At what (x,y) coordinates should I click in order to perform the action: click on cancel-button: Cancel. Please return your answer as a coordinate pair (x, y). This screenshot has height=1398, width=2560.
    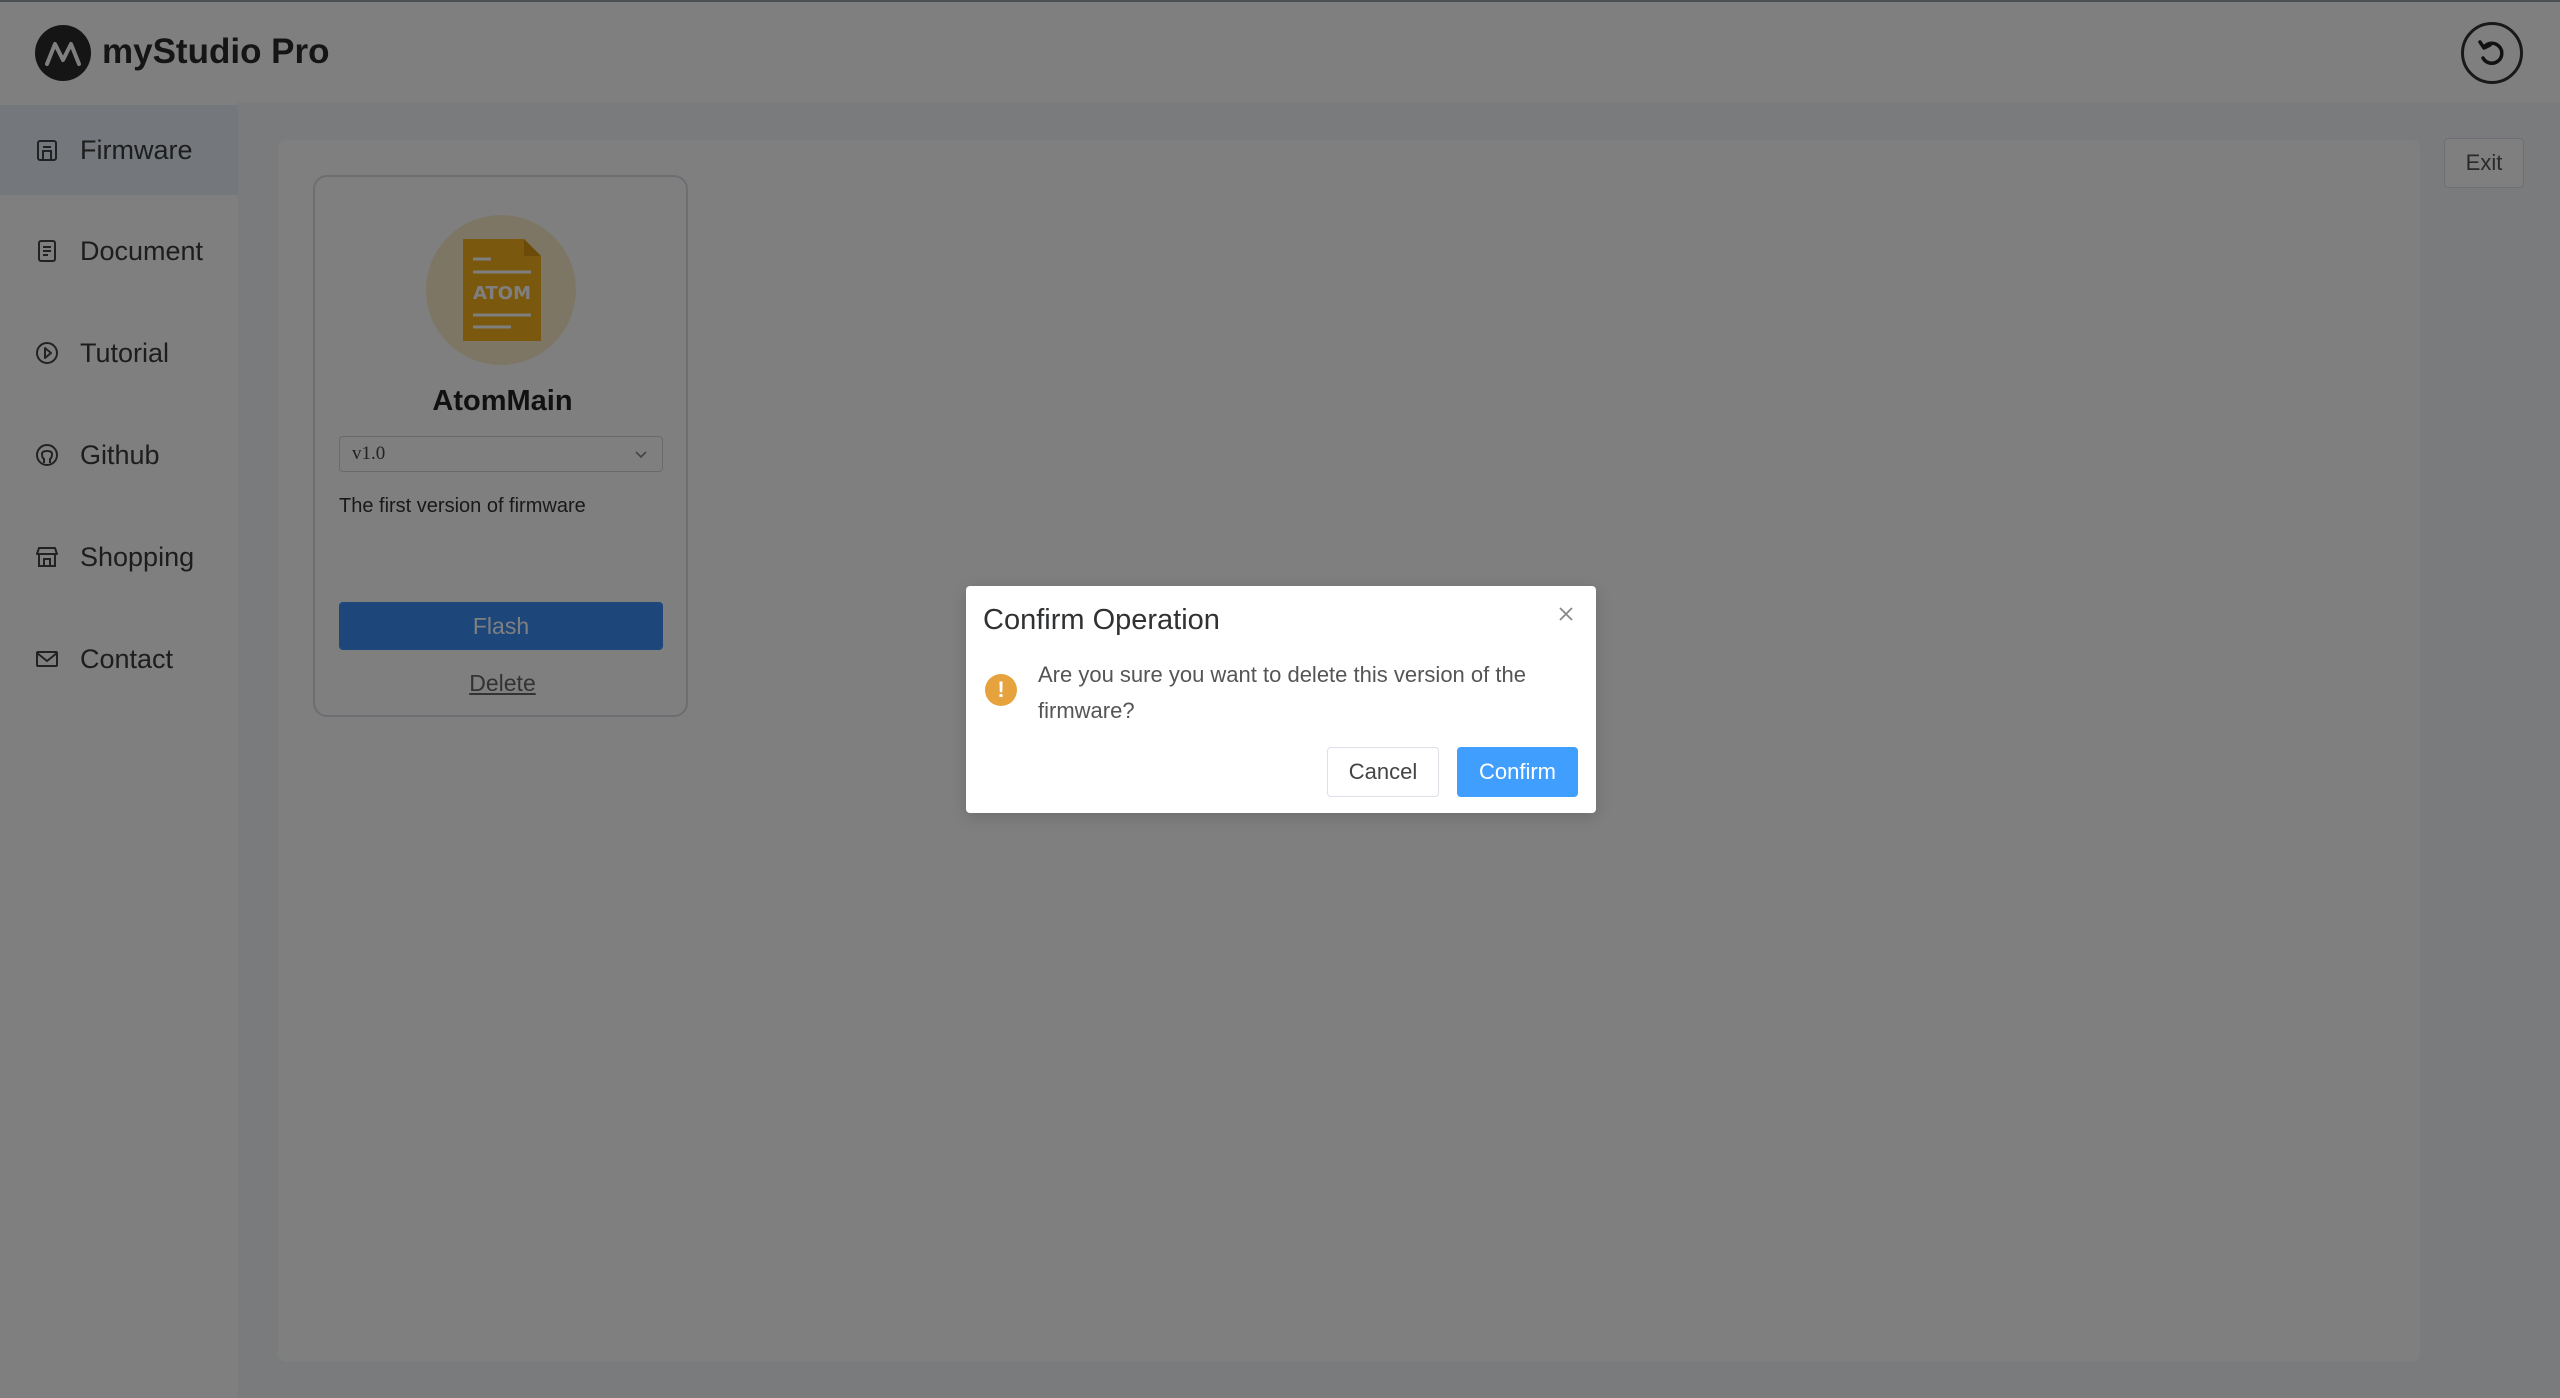
    Looking at the image, I should click on (1383, 772).